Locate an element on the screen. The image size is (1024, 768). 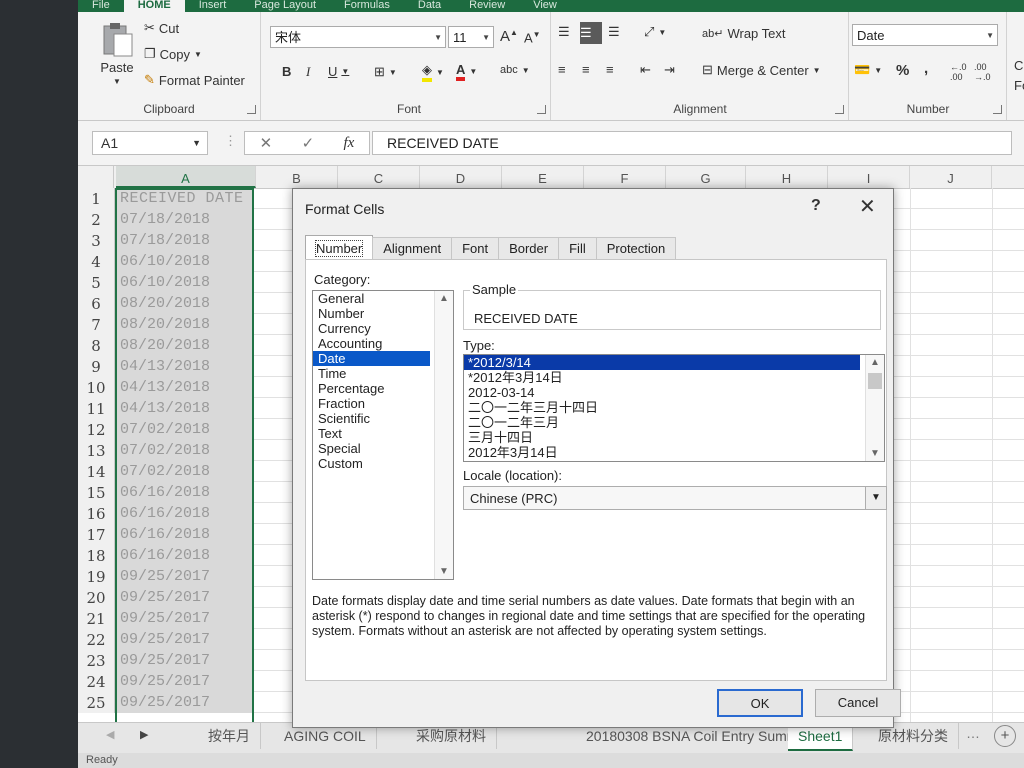
row-number: 20 is located at coordinates (96, 597).